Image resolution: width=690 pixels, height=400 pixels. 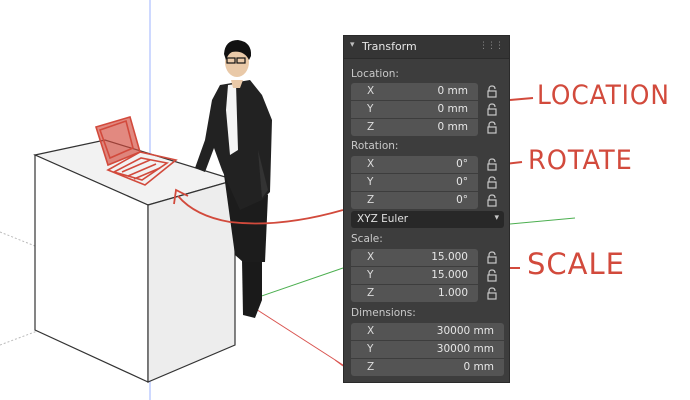 What do you see at coordinates (580, 160) in the screenshot?
I see `annotation-rotate: ROTATE` at bounding box center [580, 160].